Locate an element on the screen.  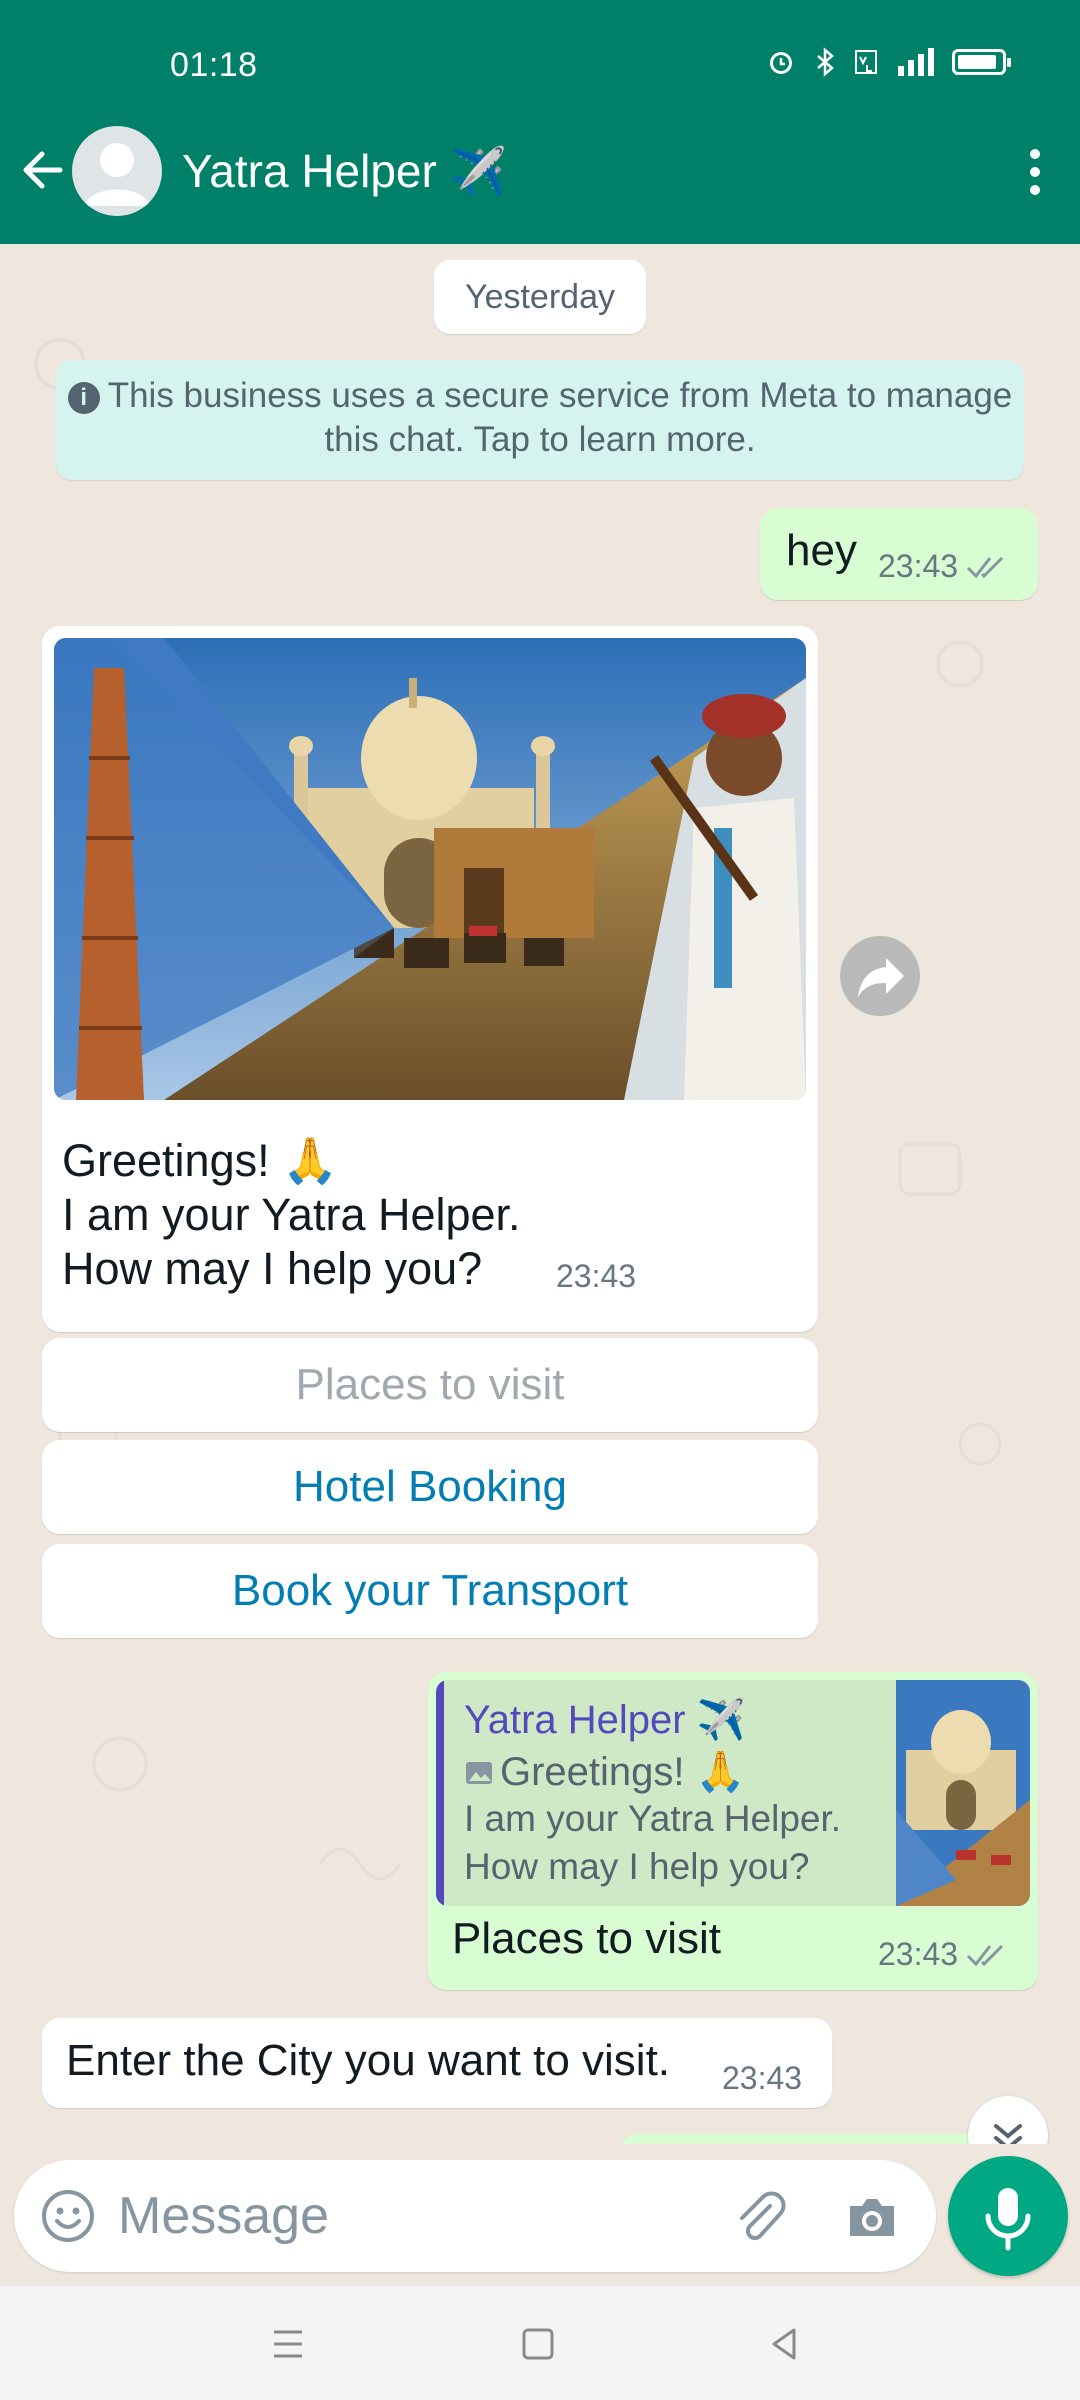
camera-icon is located at coordinates (872, 2218).